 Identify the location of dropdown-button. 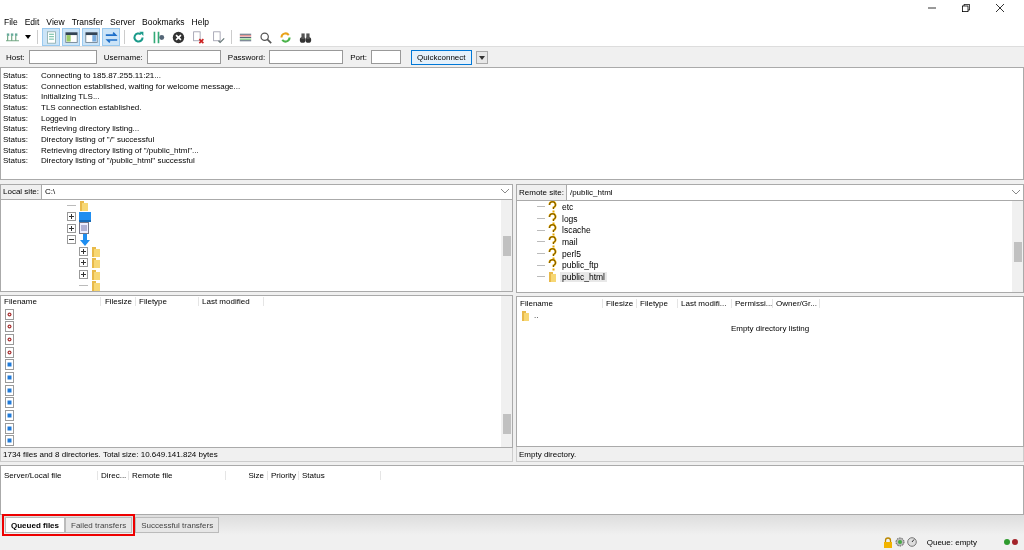
(481, 57).